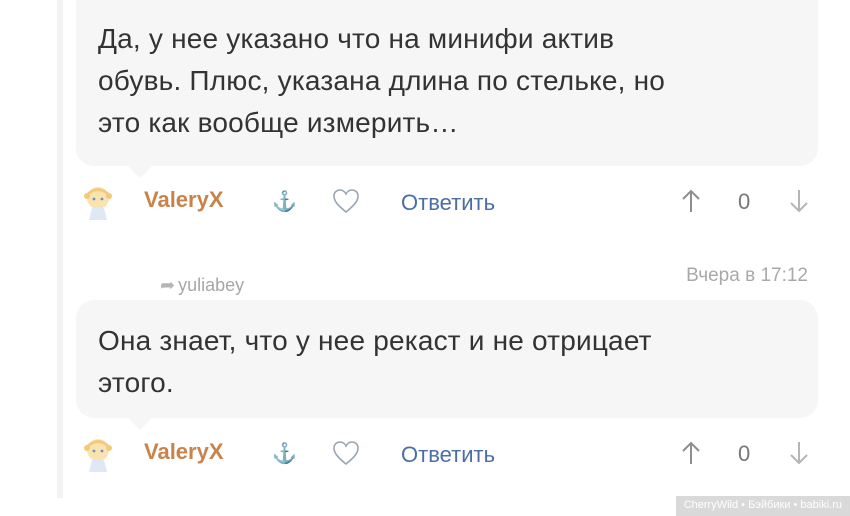 The width and height of the screenshot is (850, 516). Describe the element at coordinates (136, 382) in the screenshot. I see `comment-text-line: этого.` at that location.